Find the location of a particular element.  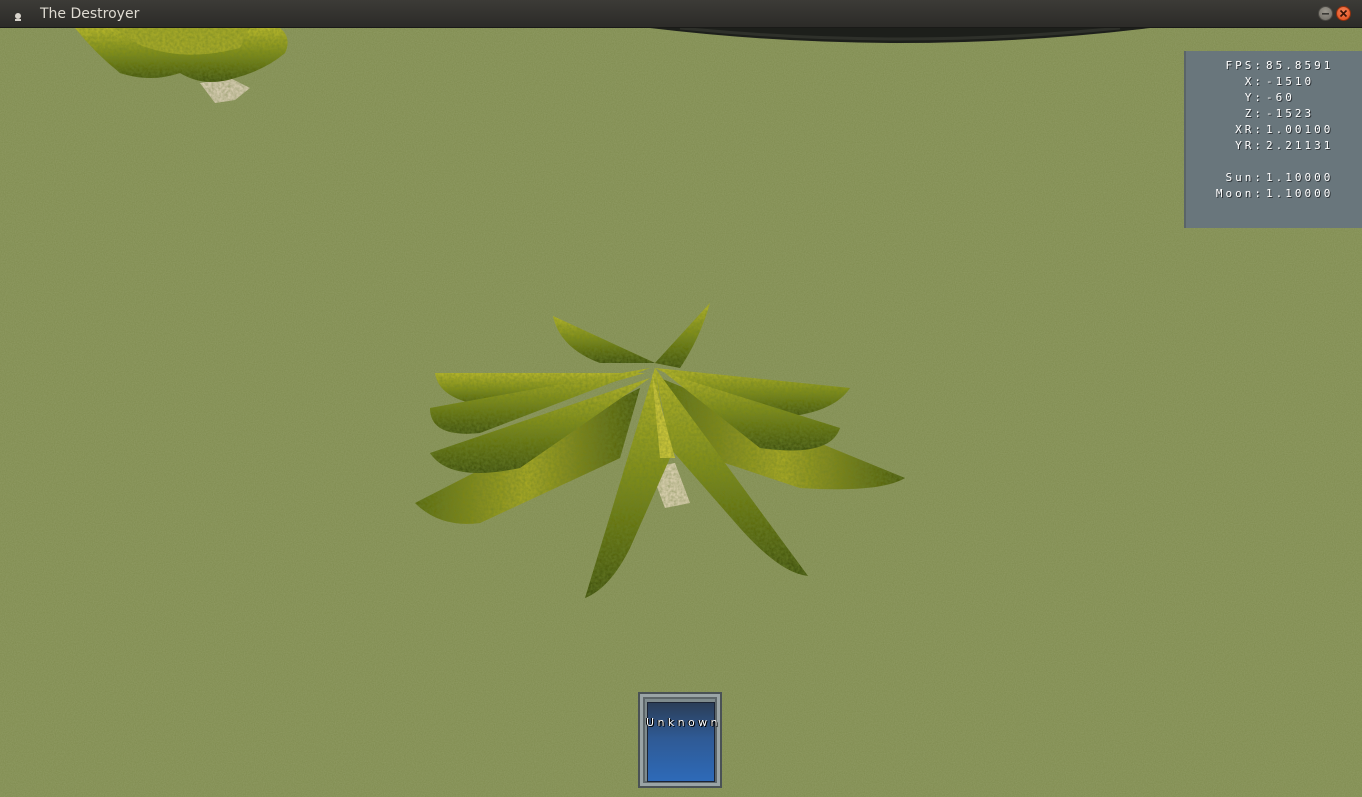

hud-row: X: -1510 is located at coordinates (1274, 83).